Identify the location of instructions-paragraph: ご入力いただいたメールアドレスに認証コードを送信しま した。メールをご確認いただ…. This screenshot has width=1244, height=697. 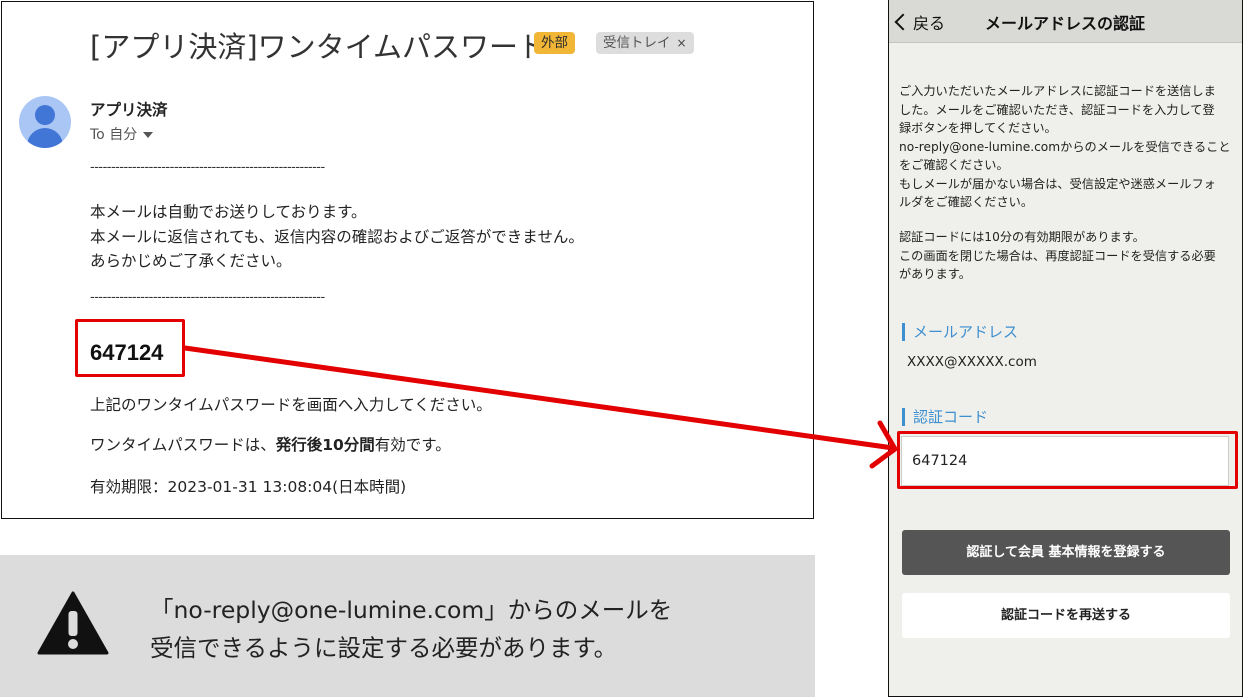
(1068, 147).